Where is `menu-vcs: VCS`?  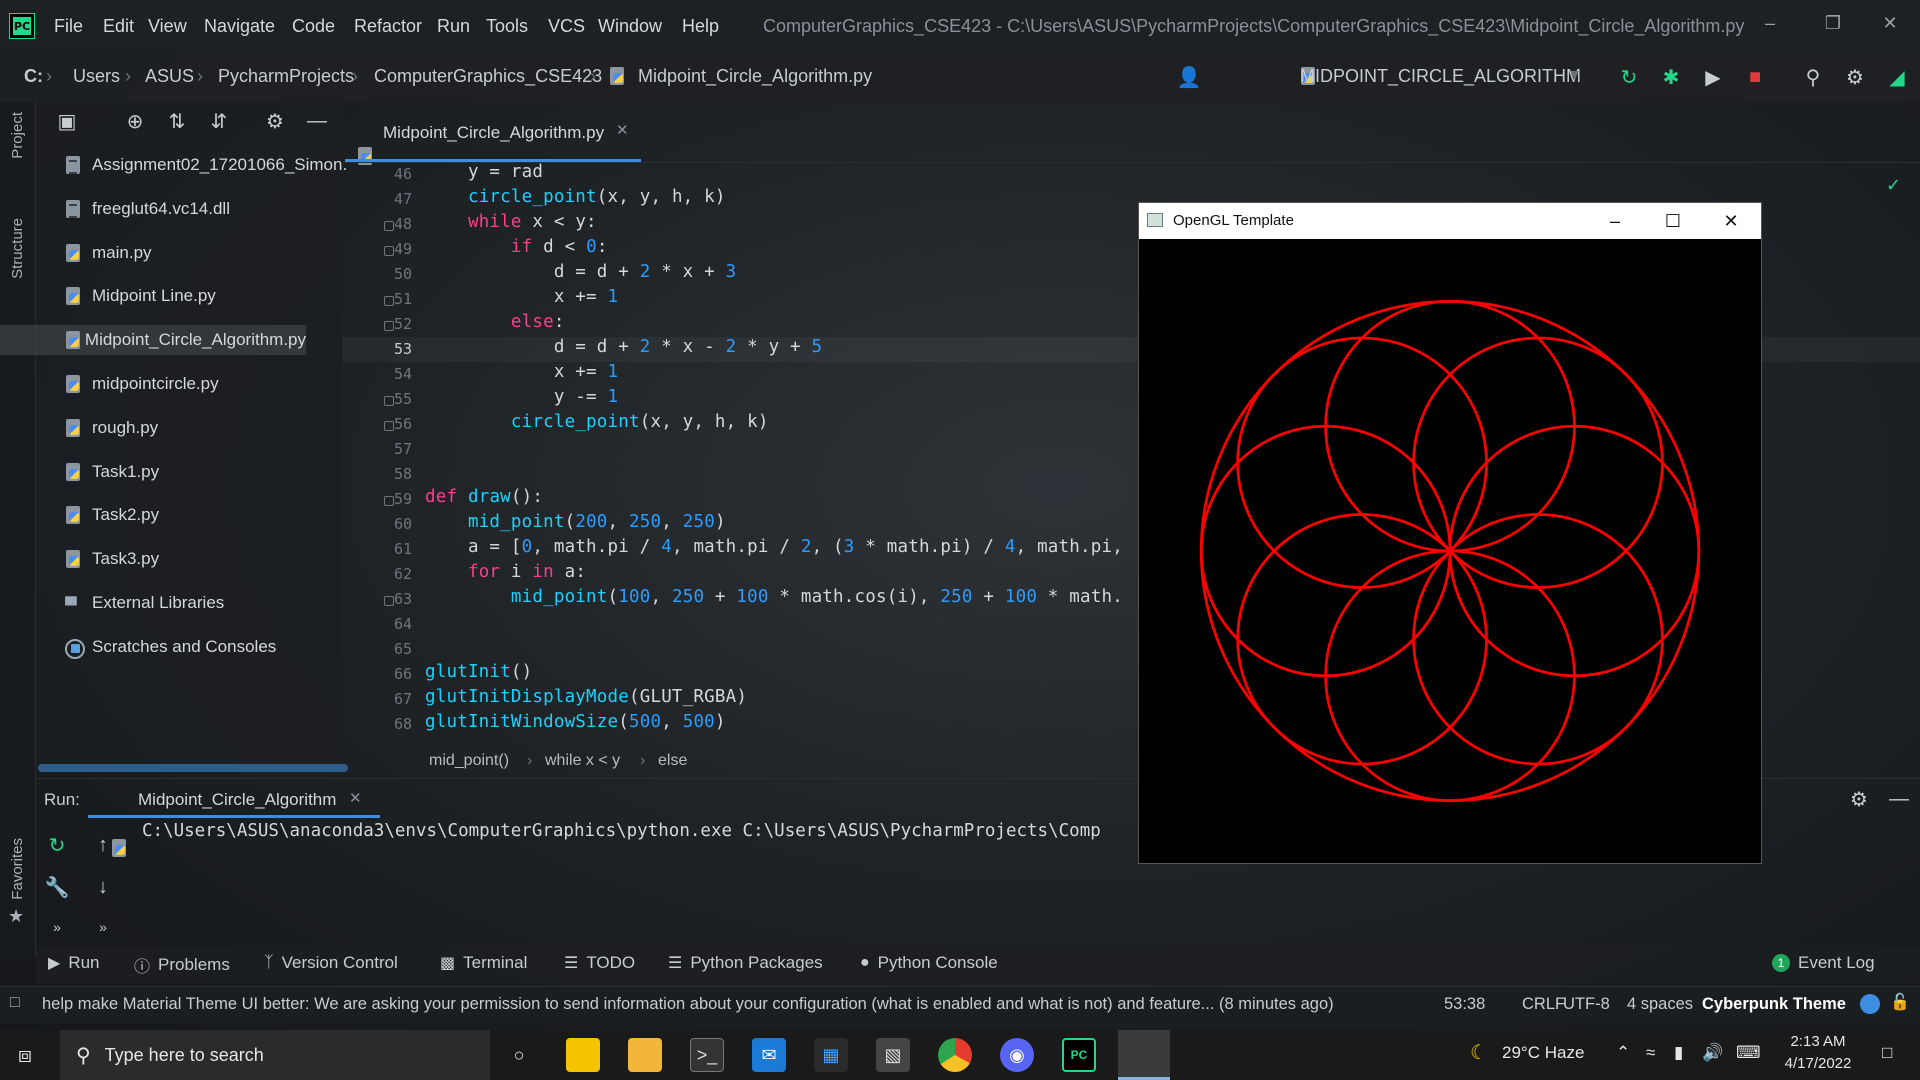
menu-vcs: VCS is located at coordinates (566, 26).